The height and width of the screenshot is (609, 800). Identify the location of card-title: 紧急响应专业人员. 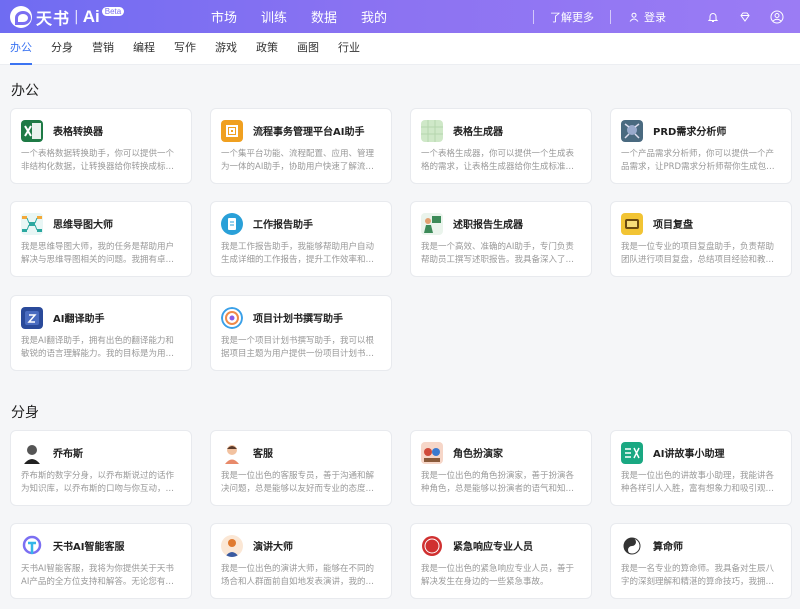
(493, 547).